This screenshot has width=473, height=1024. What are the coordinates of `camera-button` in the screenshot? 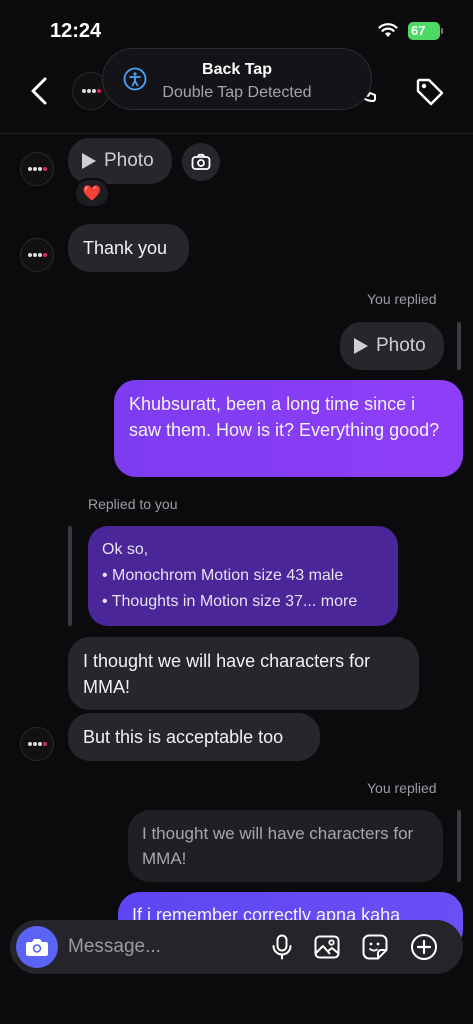 It's located at (37, 947).